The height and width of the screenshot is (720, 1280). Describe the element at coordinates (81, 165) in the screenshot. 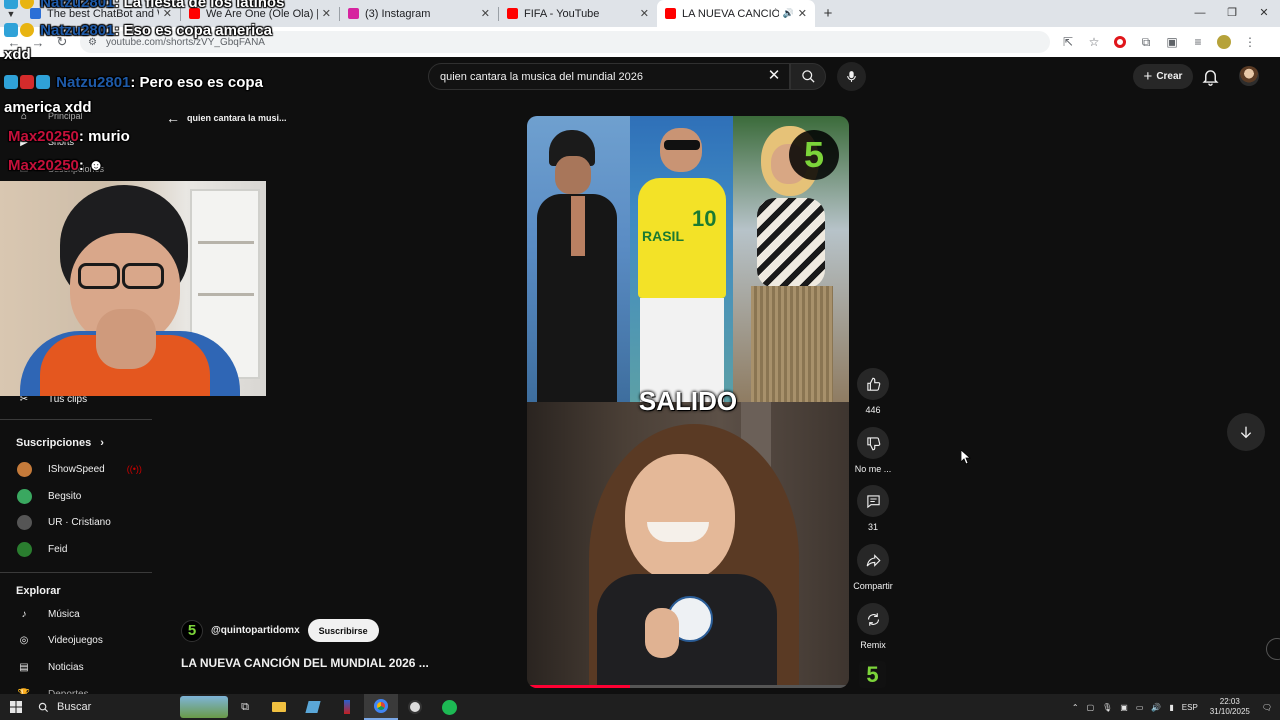

I see `chat-text: :` at that location.